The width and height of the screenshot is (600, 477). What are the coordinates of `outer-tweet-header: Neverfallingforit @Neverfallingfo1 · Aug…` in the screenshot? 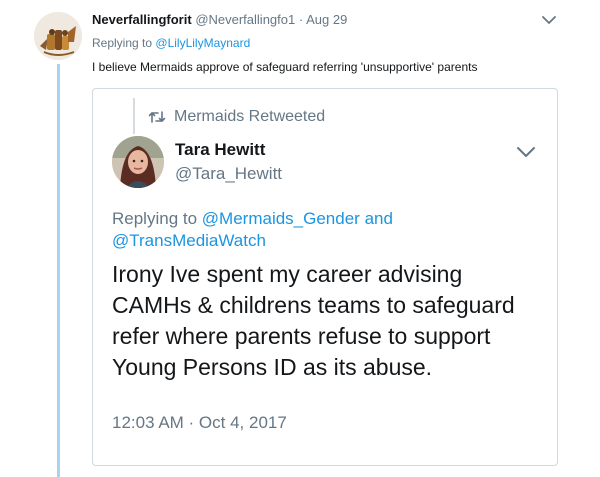 It's located at (219, 20).